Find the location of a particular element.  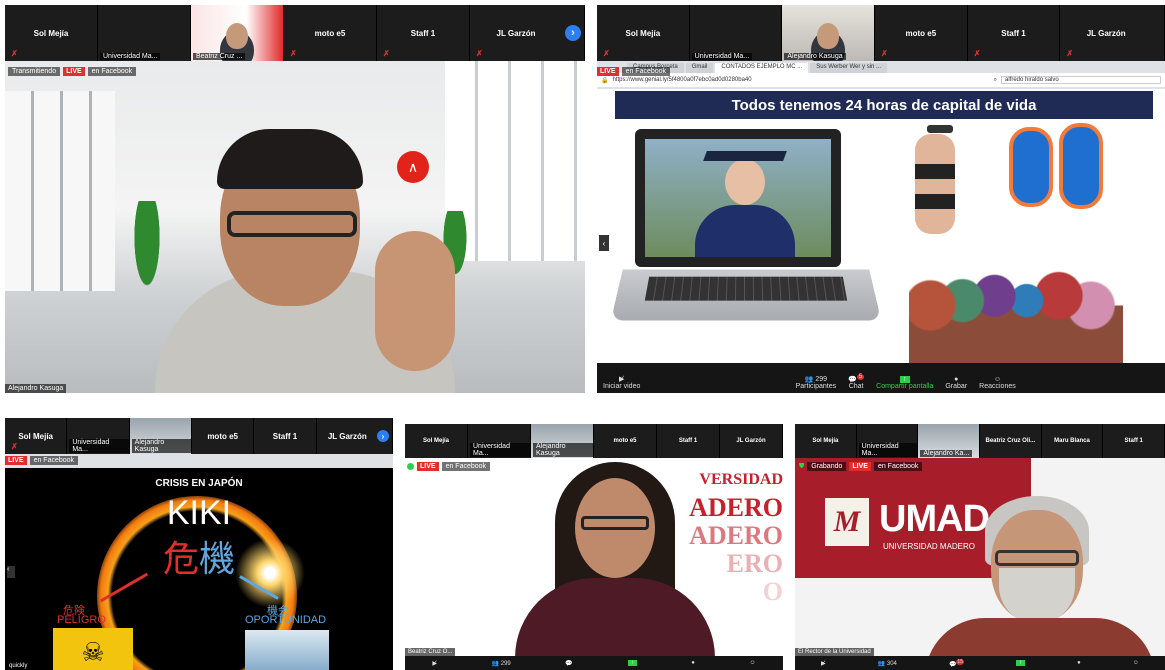

speaker-body is located at coordinates (615, 623).